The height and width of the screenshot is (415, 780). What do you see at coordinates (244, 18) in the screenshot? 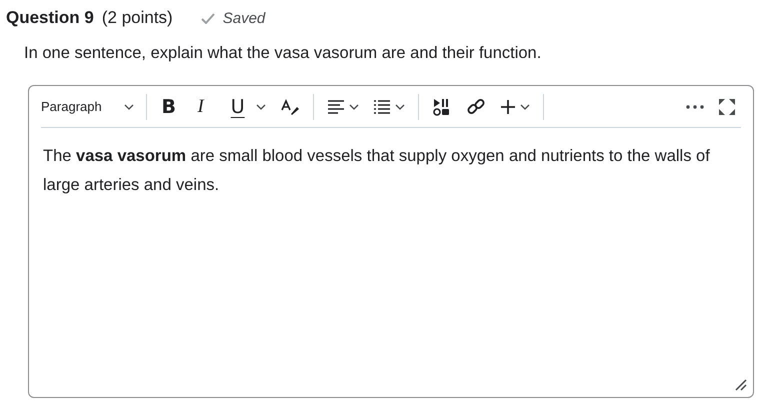
I see `save-status: Saved` at bounding box center [244, 18].